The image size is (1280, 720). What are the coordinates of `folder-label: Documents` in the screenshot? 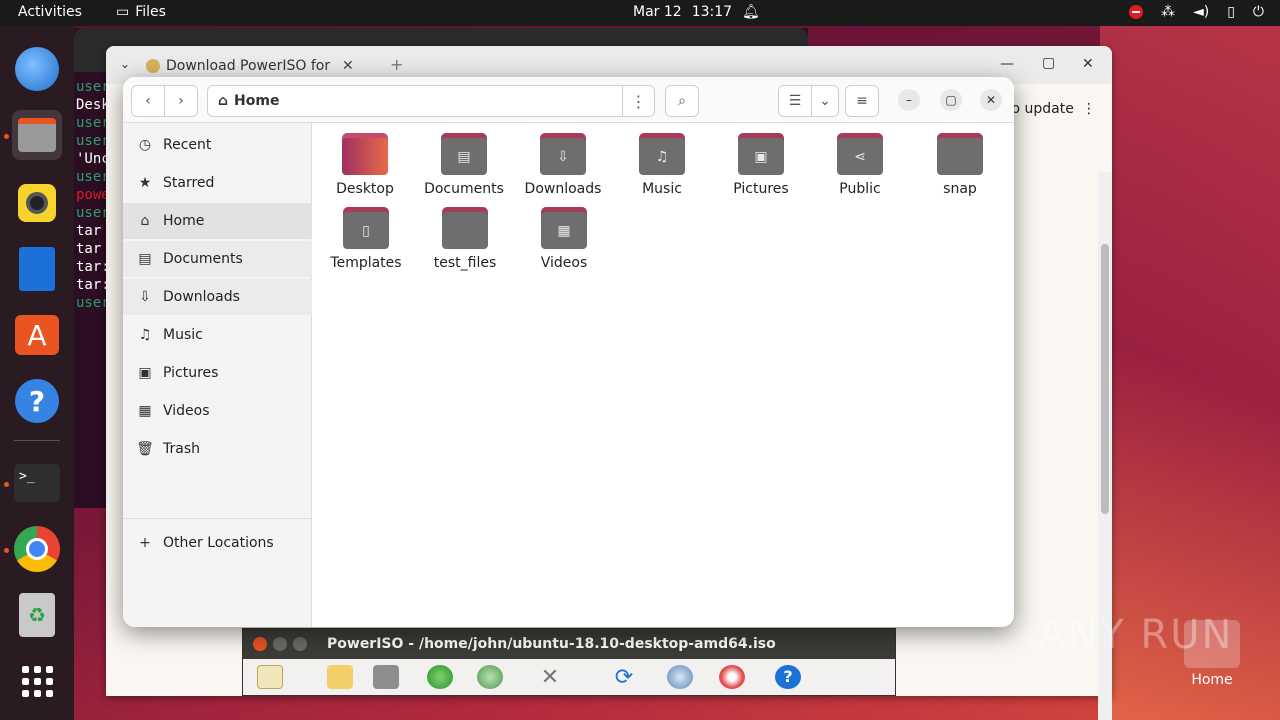 It's located at (464, 189).